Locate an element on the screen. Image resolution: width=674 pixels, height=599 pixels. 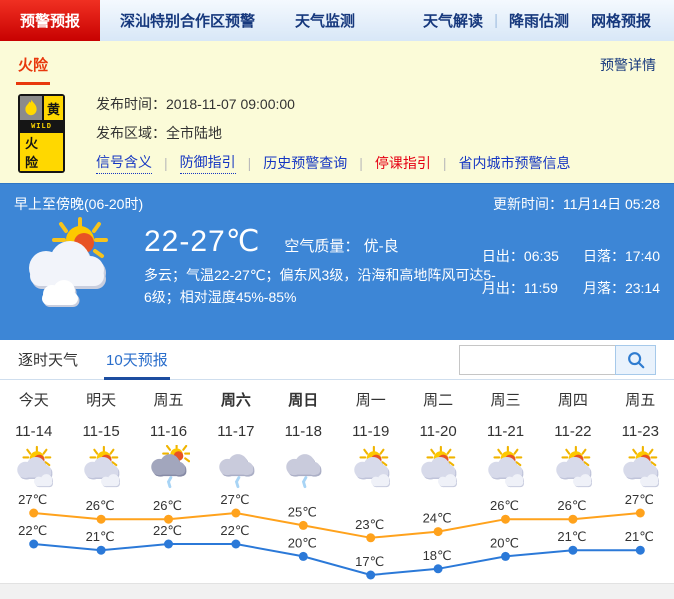
forecast-day-column: 明天 11-15 is located at coordinates (100, 439).